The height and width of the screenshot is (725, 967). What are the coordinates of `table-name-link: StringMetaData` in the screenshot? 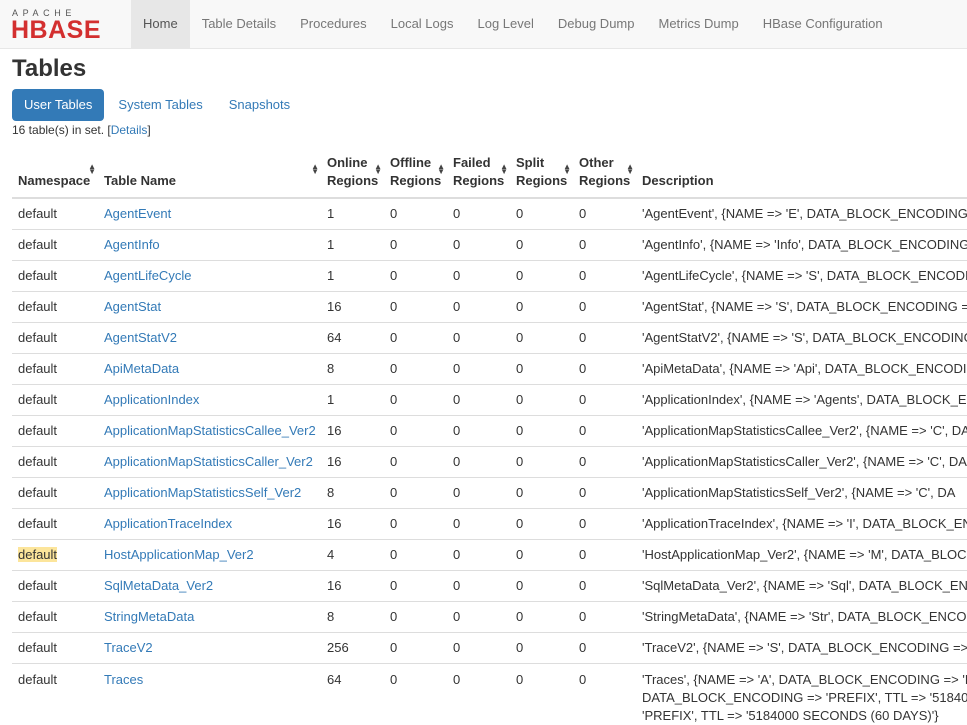 It's located at (149, 616).